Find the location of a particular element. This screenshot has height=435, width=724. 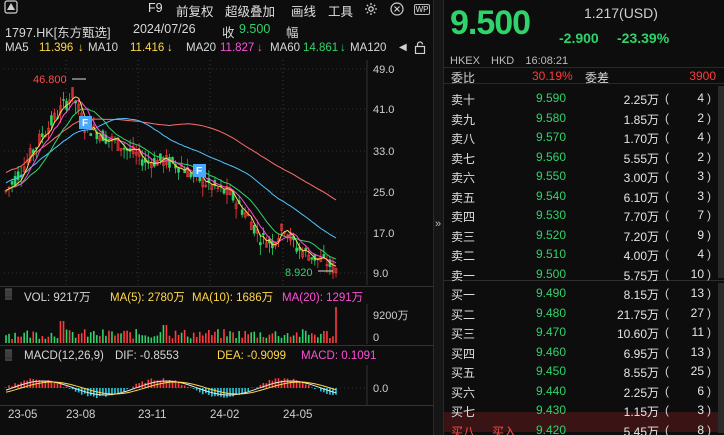

adjust-button: 前复权 is located at coordinates (195, 10).